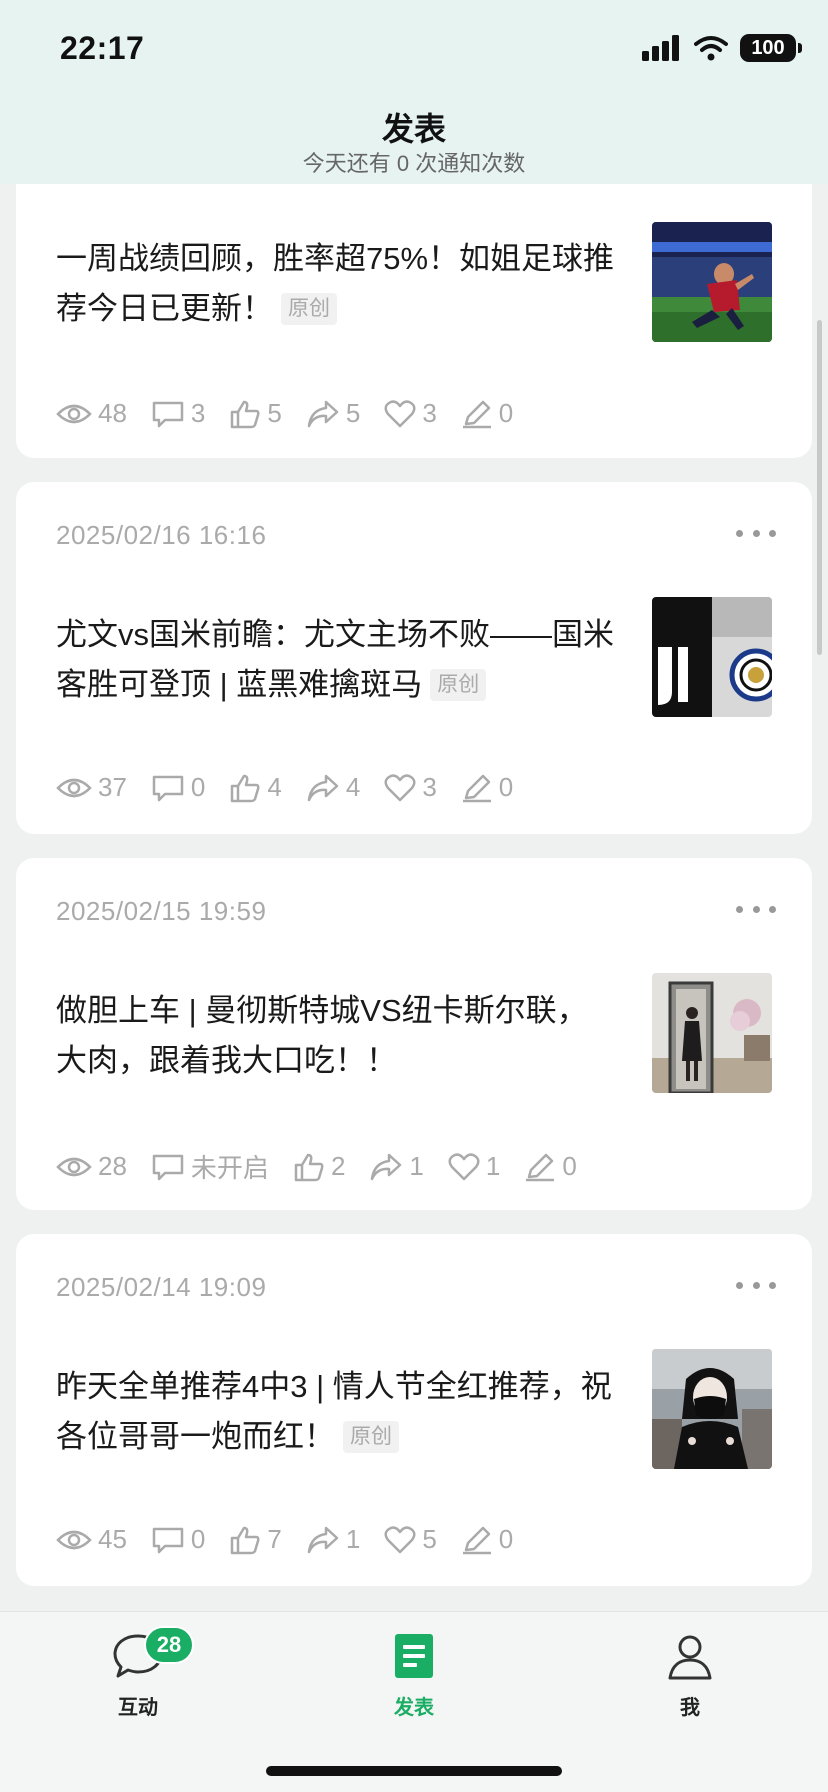 Image resolution: width=828 pixels, height=1792 pixels. Describe the element at coordinates (112, 1539) in the screenshot. I see `view-count-value: 45` at that location.